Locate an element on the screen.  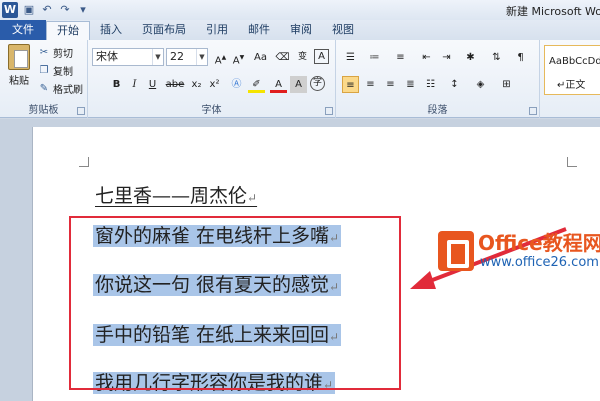
clipboard-launcher-icon is located at coordinates (81, 111).